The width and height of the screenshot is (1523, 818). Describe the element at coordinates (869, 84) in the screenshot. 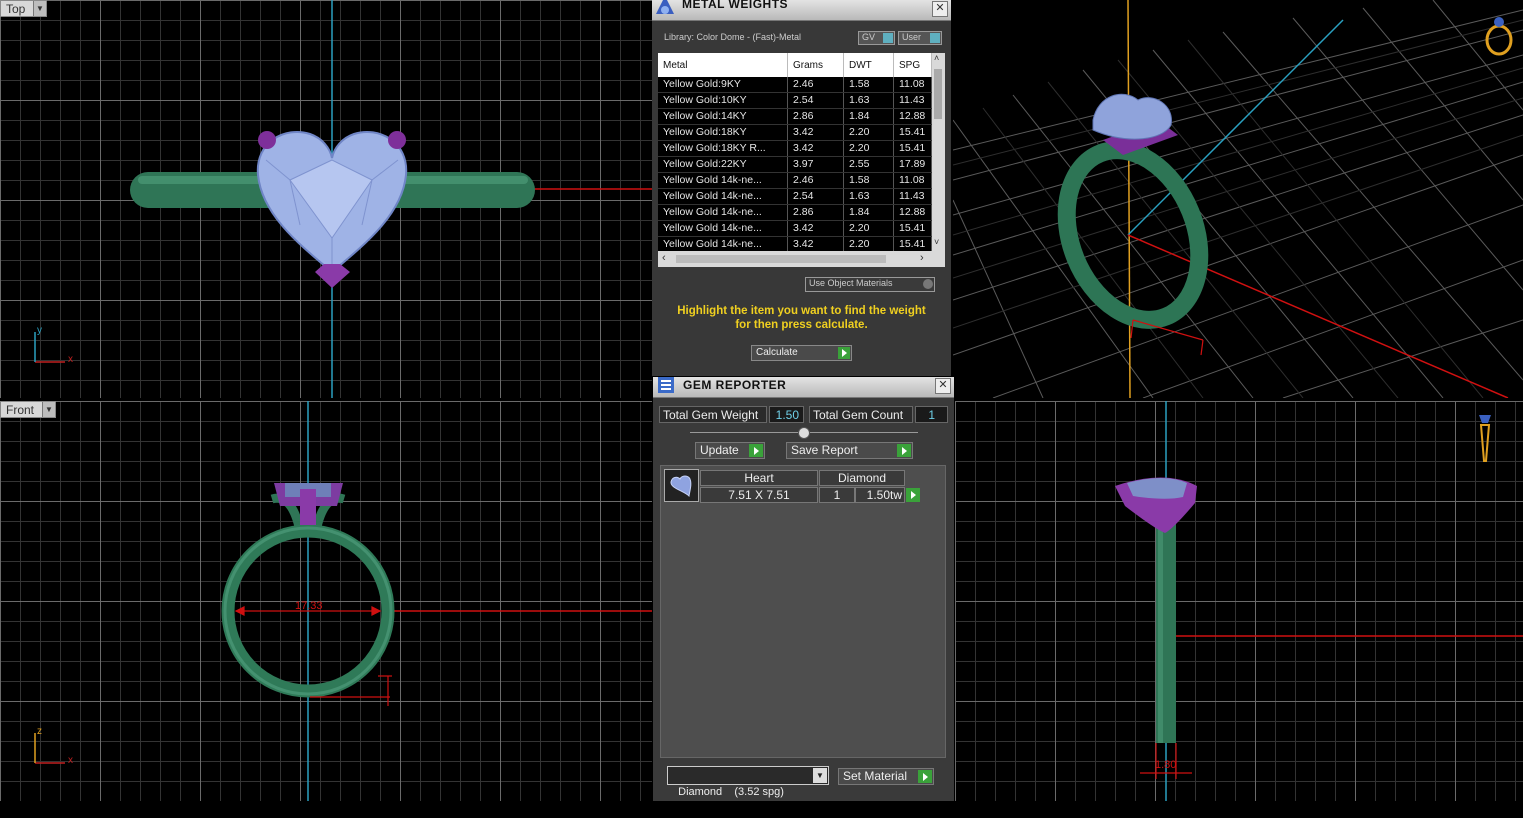

I see `metal-dwt-cell: 1.58` at that location.